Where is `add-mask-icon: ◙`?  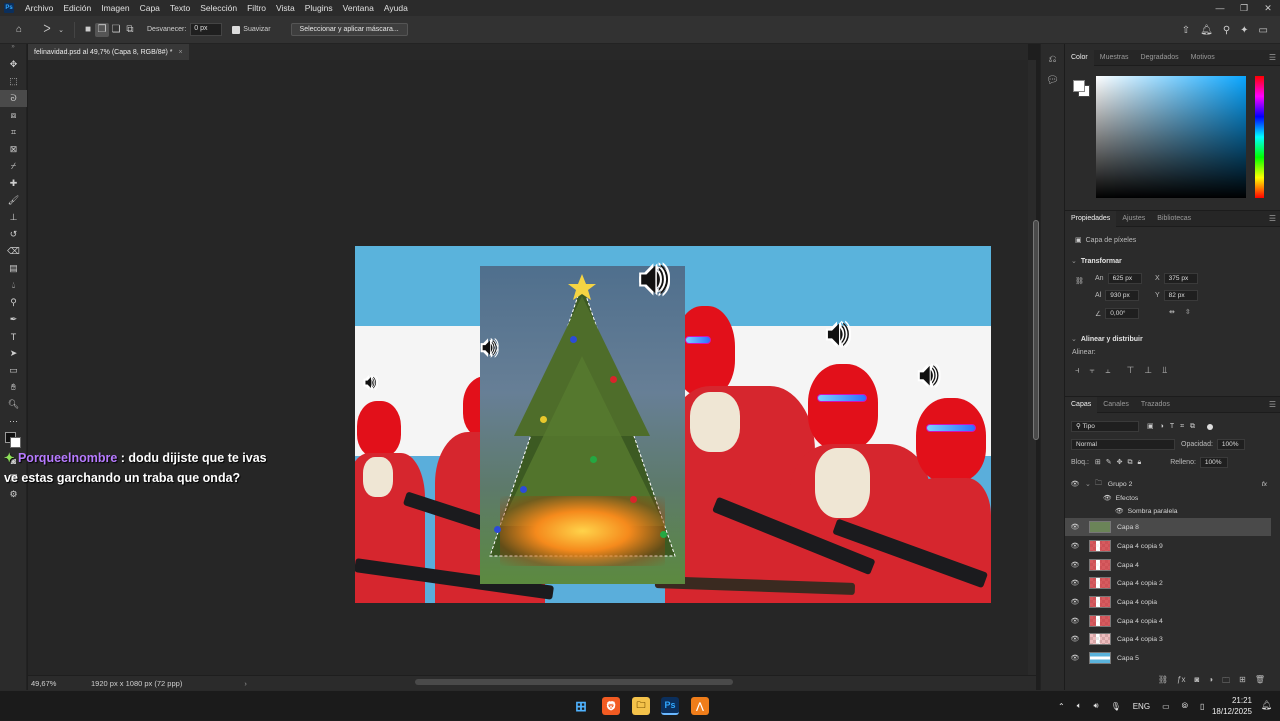 add-mask-icon: ◙ is located at coordinates (1196, 682).